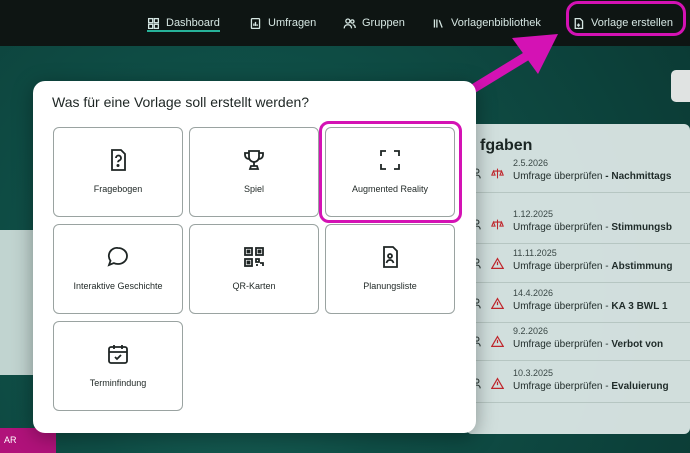 The height and width of the screenshot is (453, 690). Describe the element at coordinates (118, 269) in the screenshot. I see `card-interaktive-geschichte: Interaktive Geschichte` at that location.